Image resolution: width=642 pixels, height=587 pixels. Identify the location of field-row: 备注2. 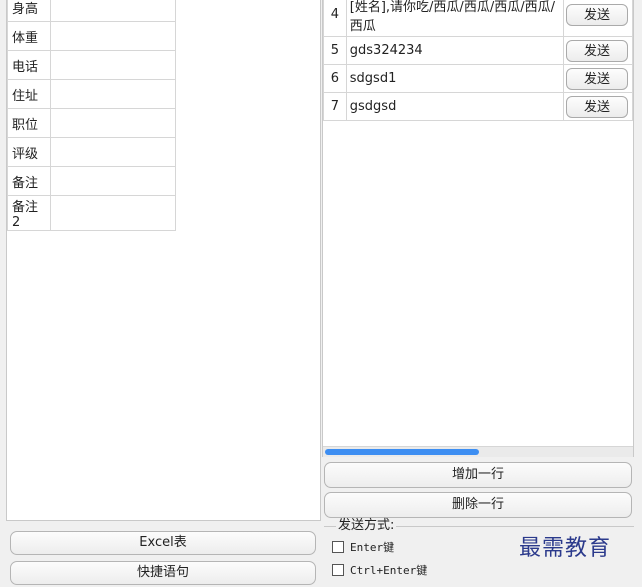
(91, 213).